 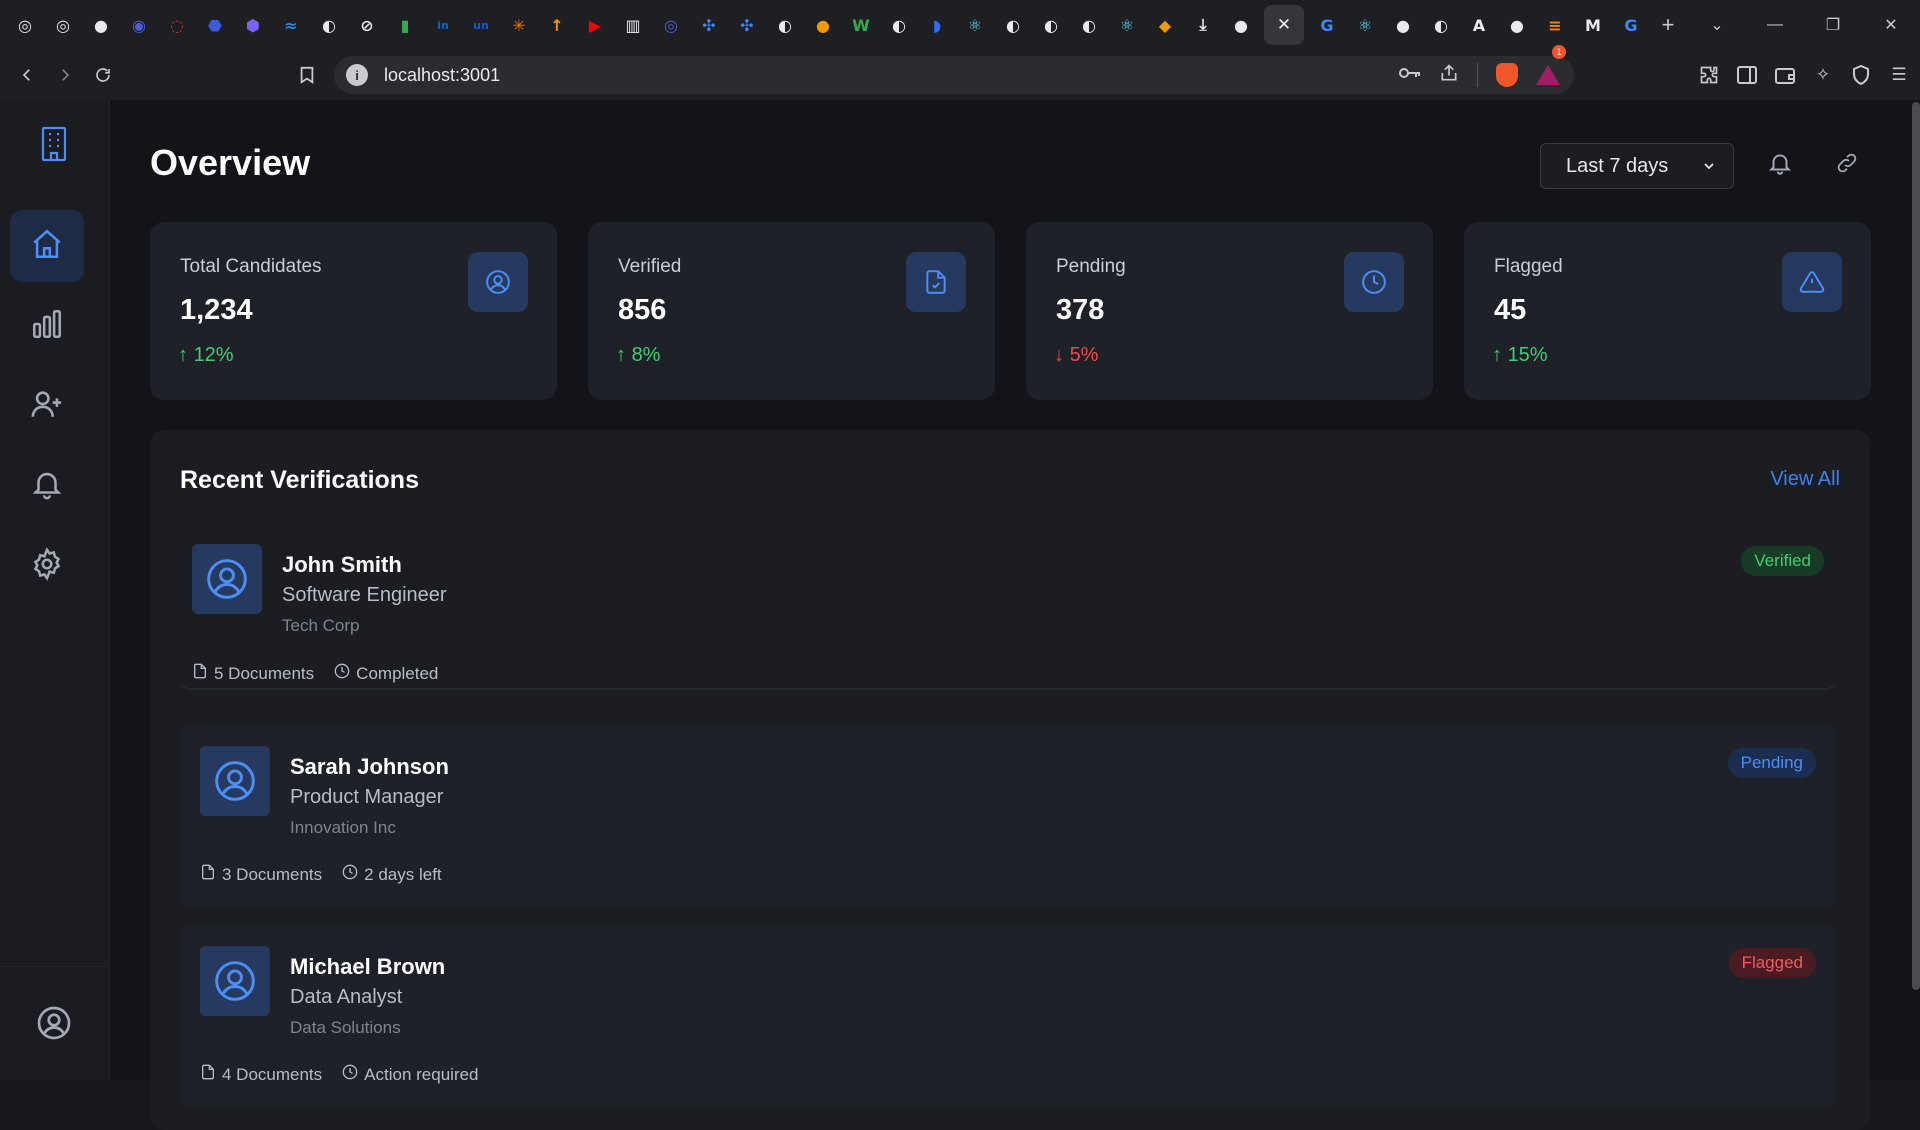 I want to click on sidebar-item-home, so click(x=47, y=246).